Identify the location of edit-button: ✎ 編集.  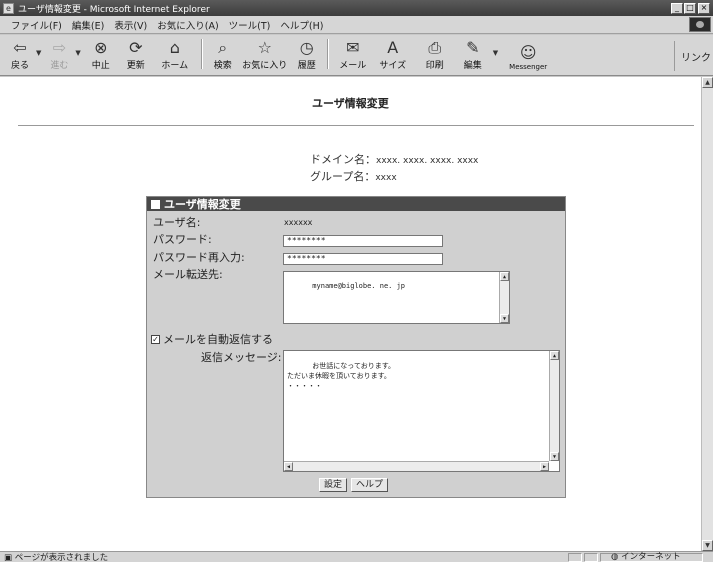
(473, 54).